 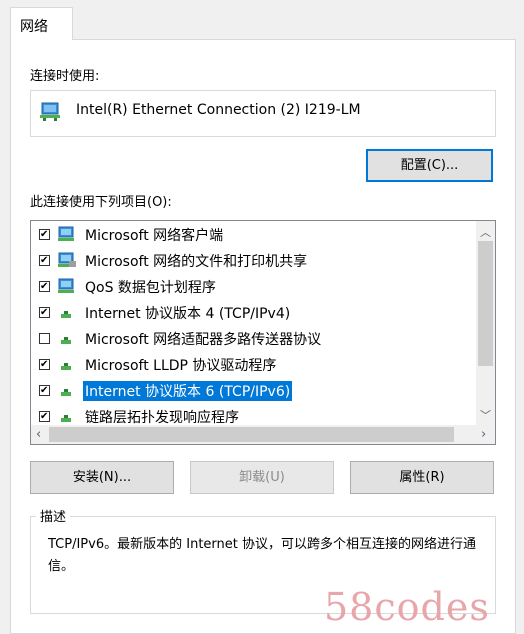 I want to click on item-label: Microsoft LLDP 协议驱动程序, so click(x=181, y=366).